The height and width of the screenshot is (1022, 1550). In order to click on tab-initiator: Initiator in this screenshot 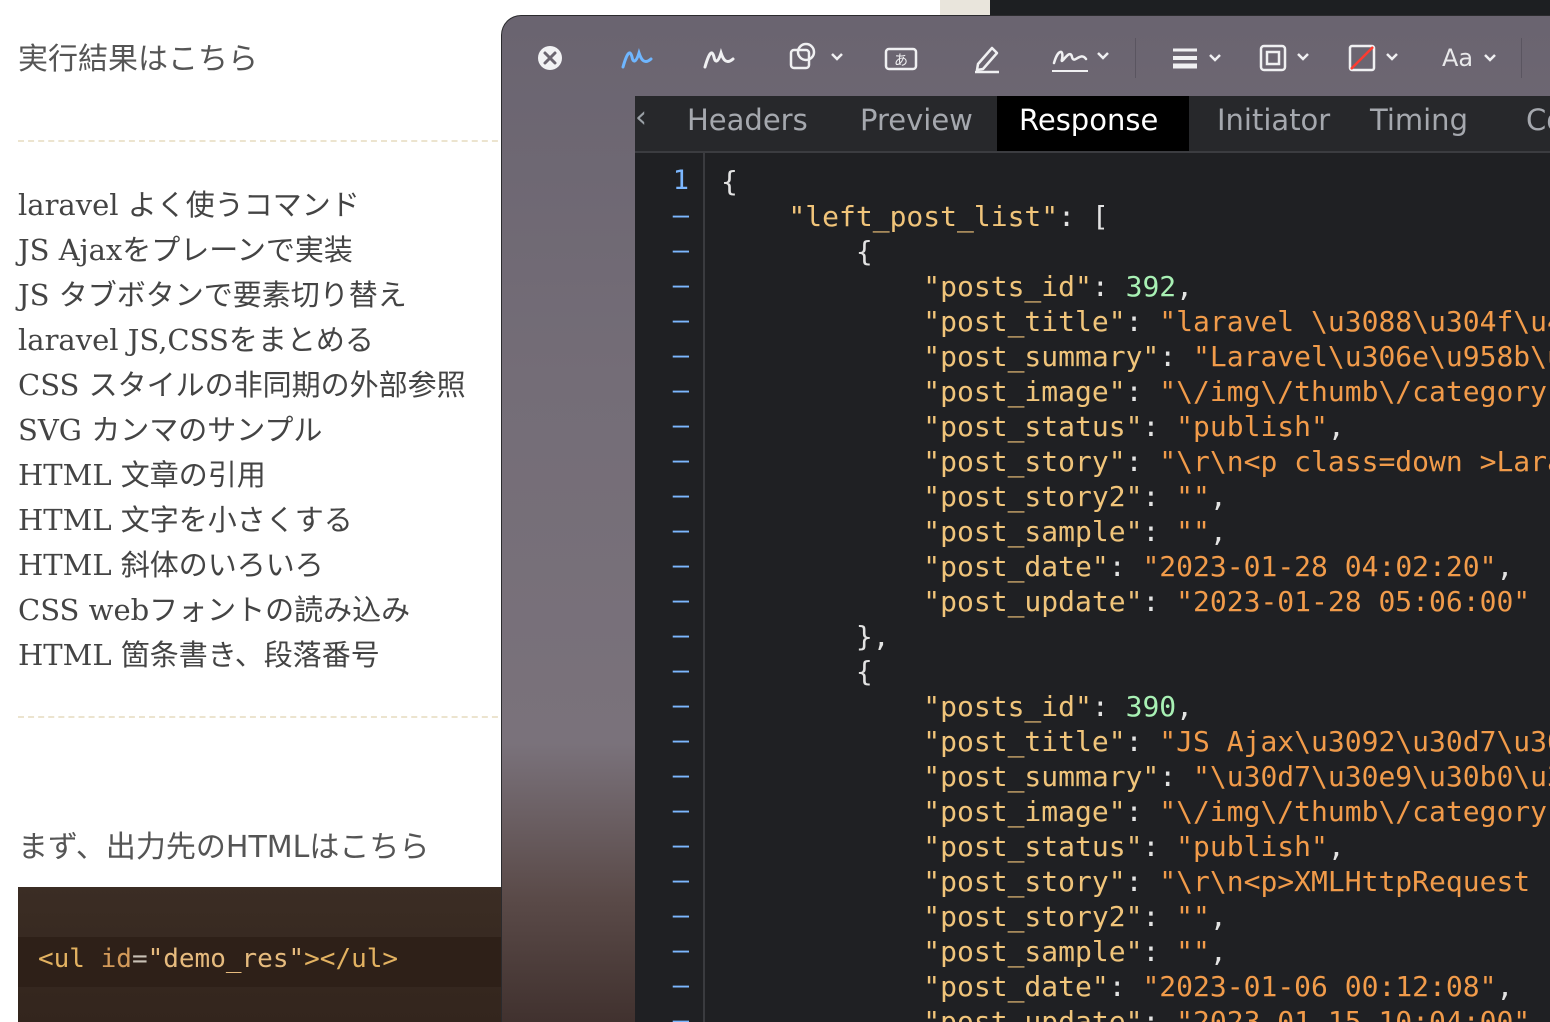, I will do `click(1270, 123)`.